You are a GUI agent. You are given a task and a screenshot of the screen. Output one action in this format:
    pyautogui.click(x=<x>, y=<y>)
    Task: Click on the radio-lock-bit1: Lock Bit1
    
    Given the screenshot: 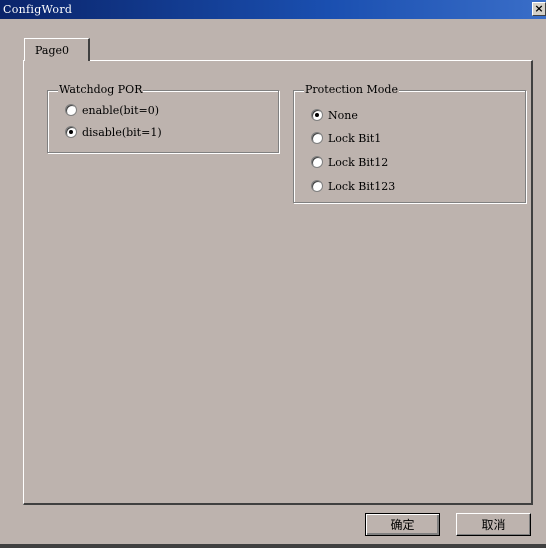 What is the action you would take?
    pyautogui.click(x=346, y=138)
    